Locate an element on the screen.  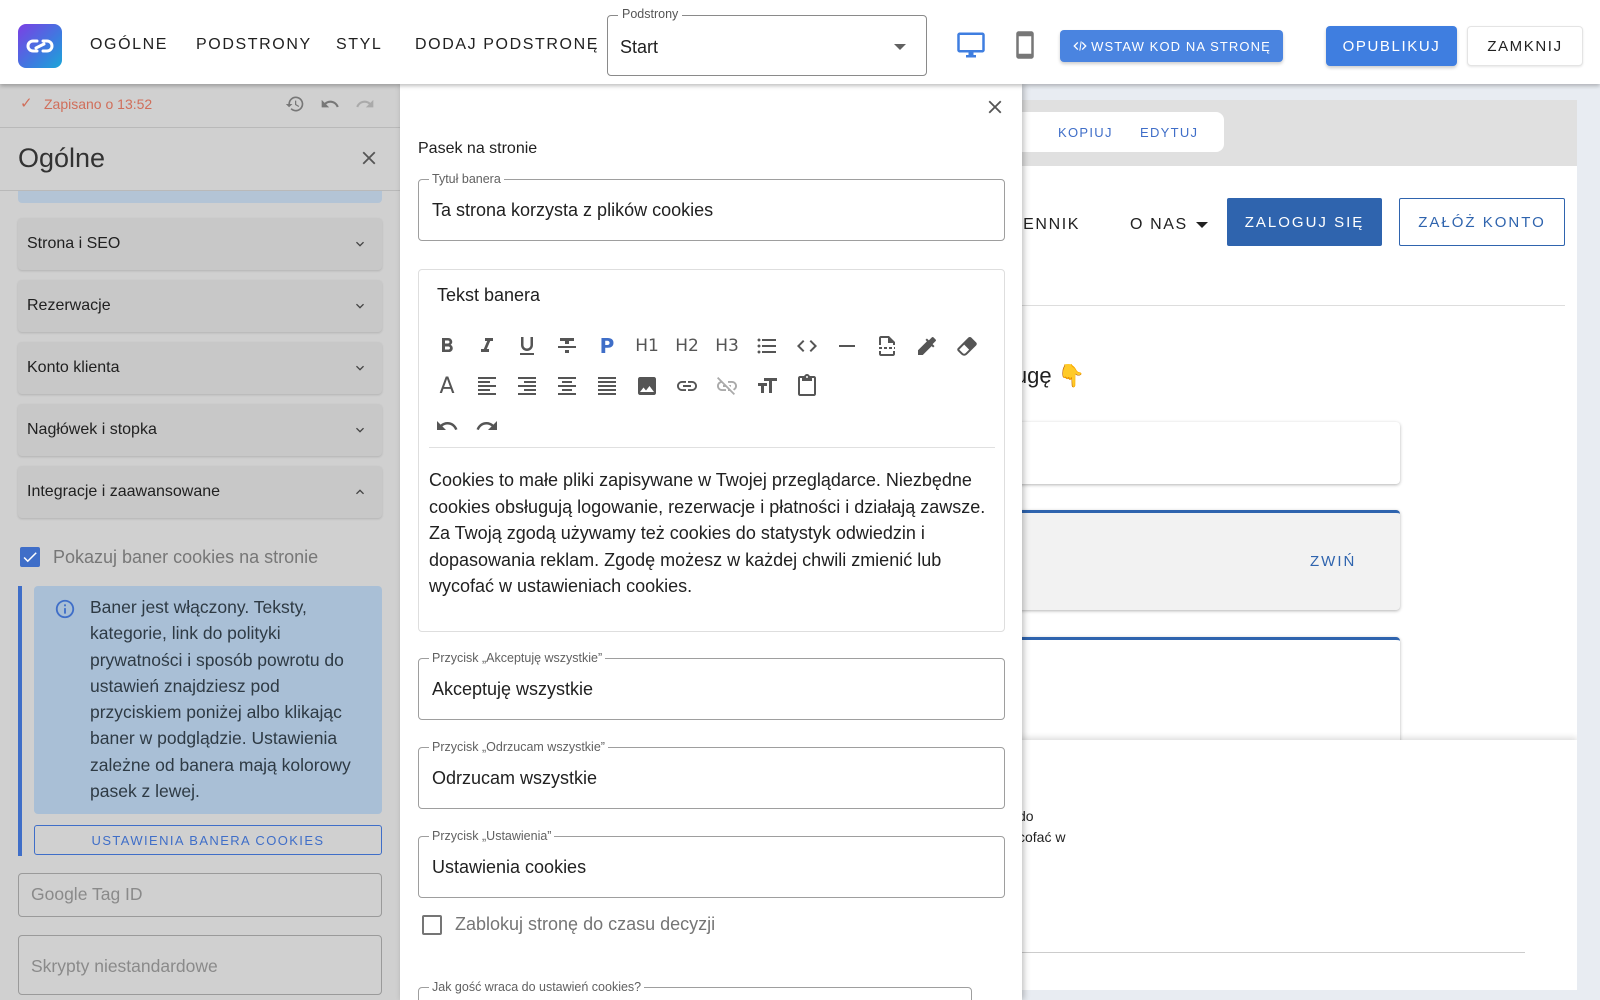
align-left-icon is located at coordinates (487, 386).